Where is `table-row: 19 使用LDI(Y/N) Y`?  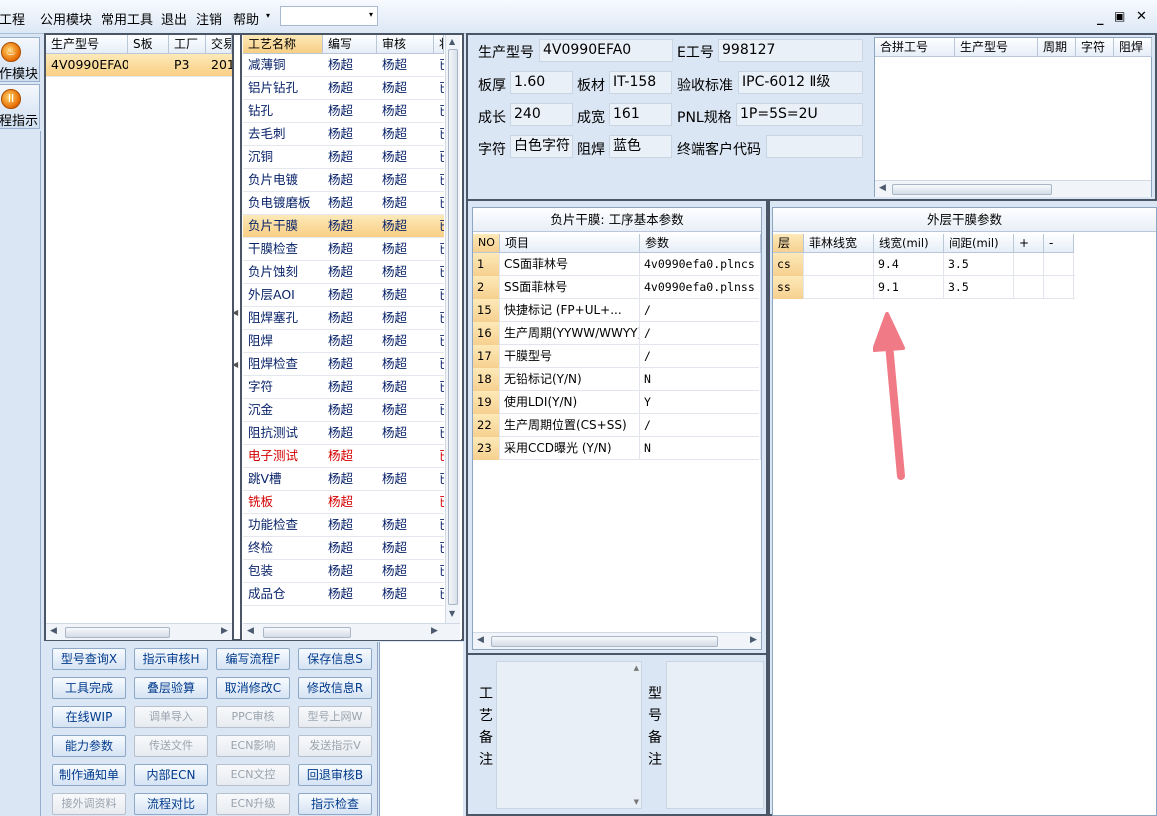 table-row: 19 使用LDI(Y/N) Y is located at coordinates (617, 402).